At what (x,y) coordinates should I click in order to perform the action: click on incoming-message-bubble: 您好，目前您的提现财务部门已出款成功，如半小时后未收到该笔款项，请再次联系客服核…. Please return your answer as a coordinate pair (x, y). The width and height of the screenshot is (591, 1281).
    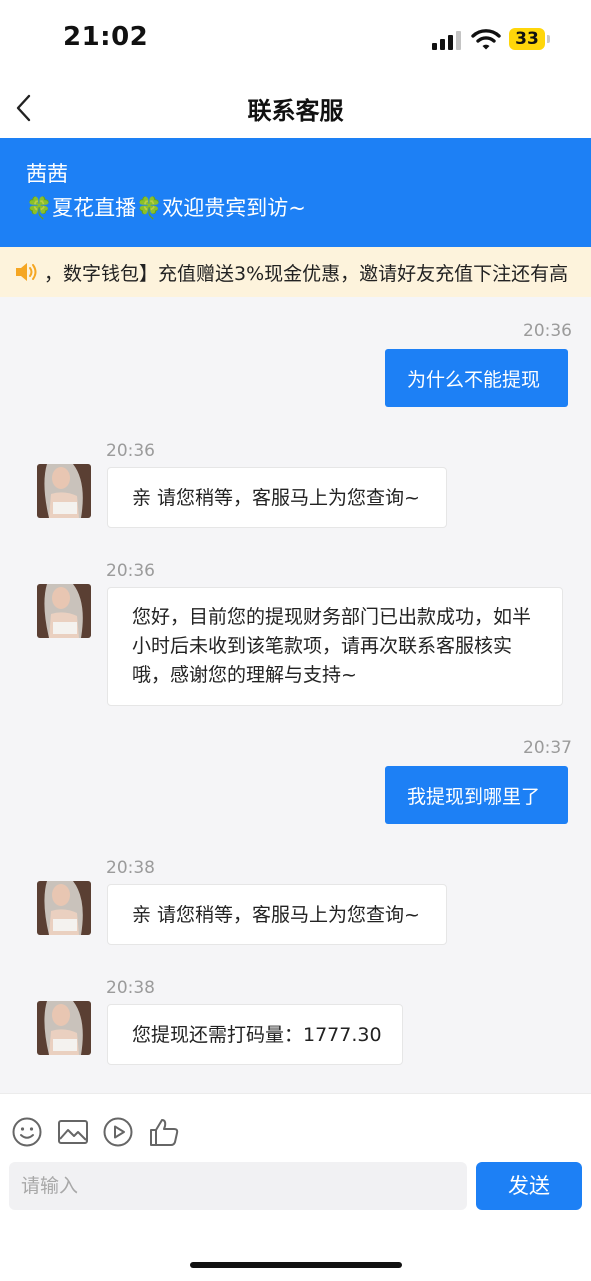
    Looking at the image, I should click on (335, 646).